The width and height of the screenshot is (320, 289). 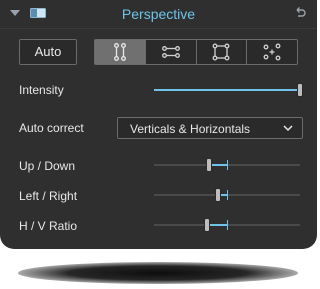 I want to click on panel-title: Perspective, so click(x=158, y=14).